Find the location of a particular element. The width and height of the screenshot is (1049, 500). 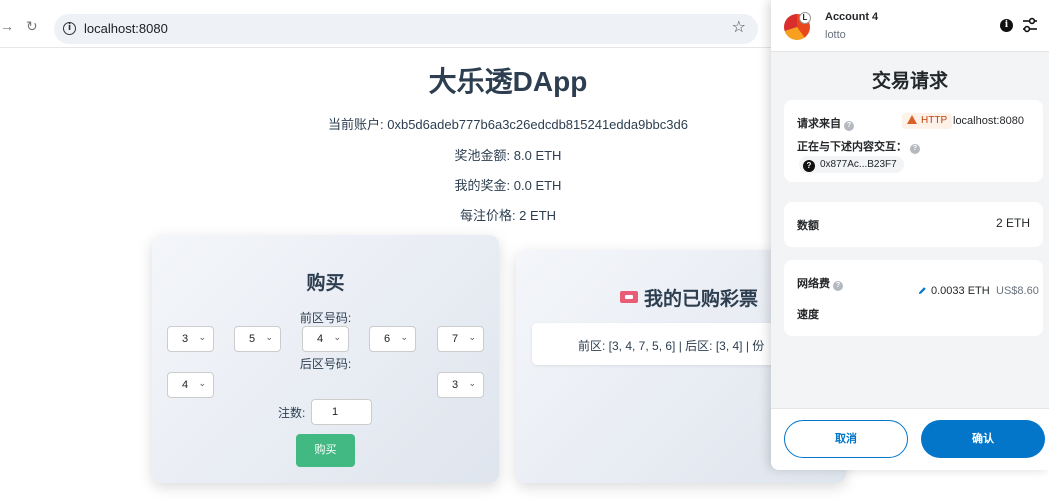

interacting-text: 正在与下述内容交互： is located at coordinates (852, 147).